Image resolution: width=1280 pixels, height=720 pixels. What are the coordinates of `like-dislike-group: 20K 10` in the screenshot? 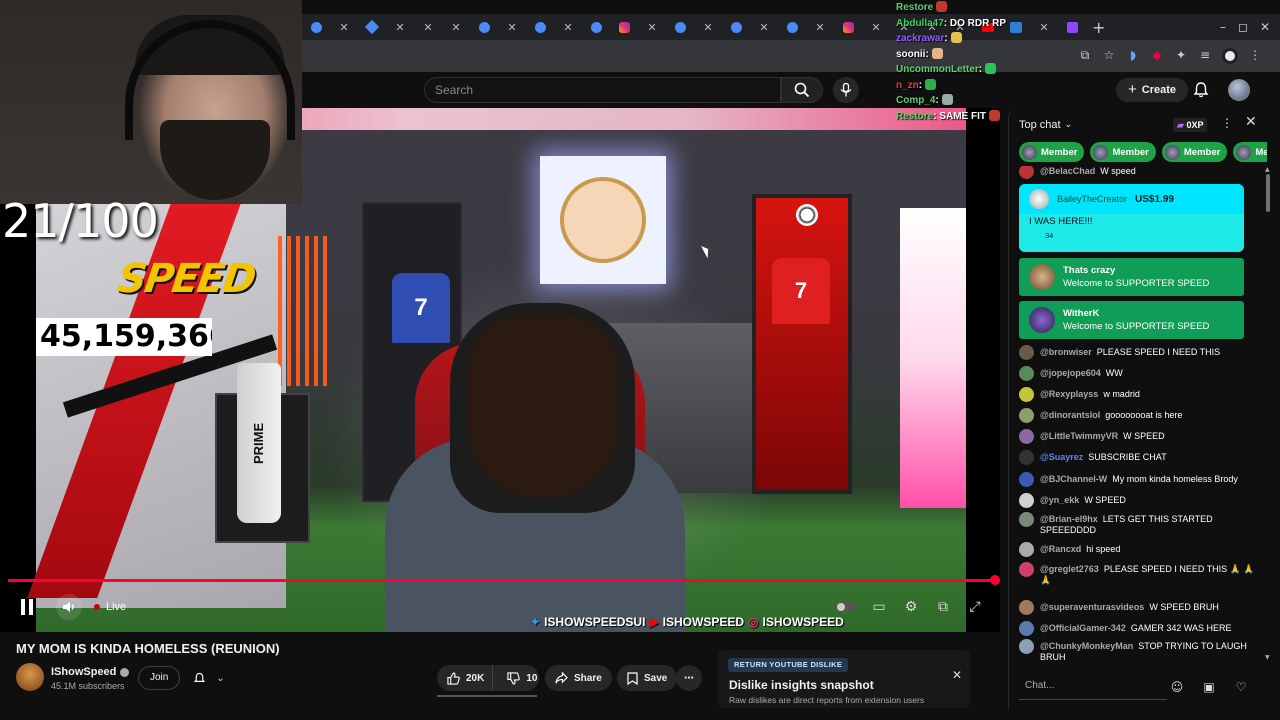 It's located at (488, 678).